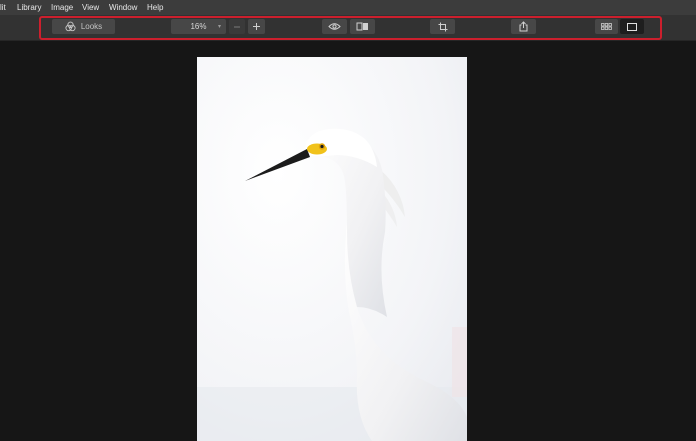  Describe the element at coordinates (123, 7) in the screenshot. I see `menu-item-window: Window` at that location.